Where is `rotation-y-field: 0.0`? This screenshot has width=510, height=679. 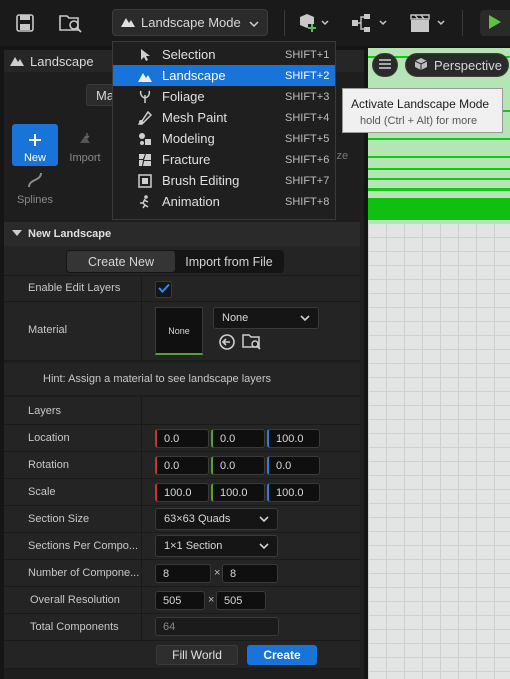 rotation-y-field: 0.0 is located at coordinates (238, 465).